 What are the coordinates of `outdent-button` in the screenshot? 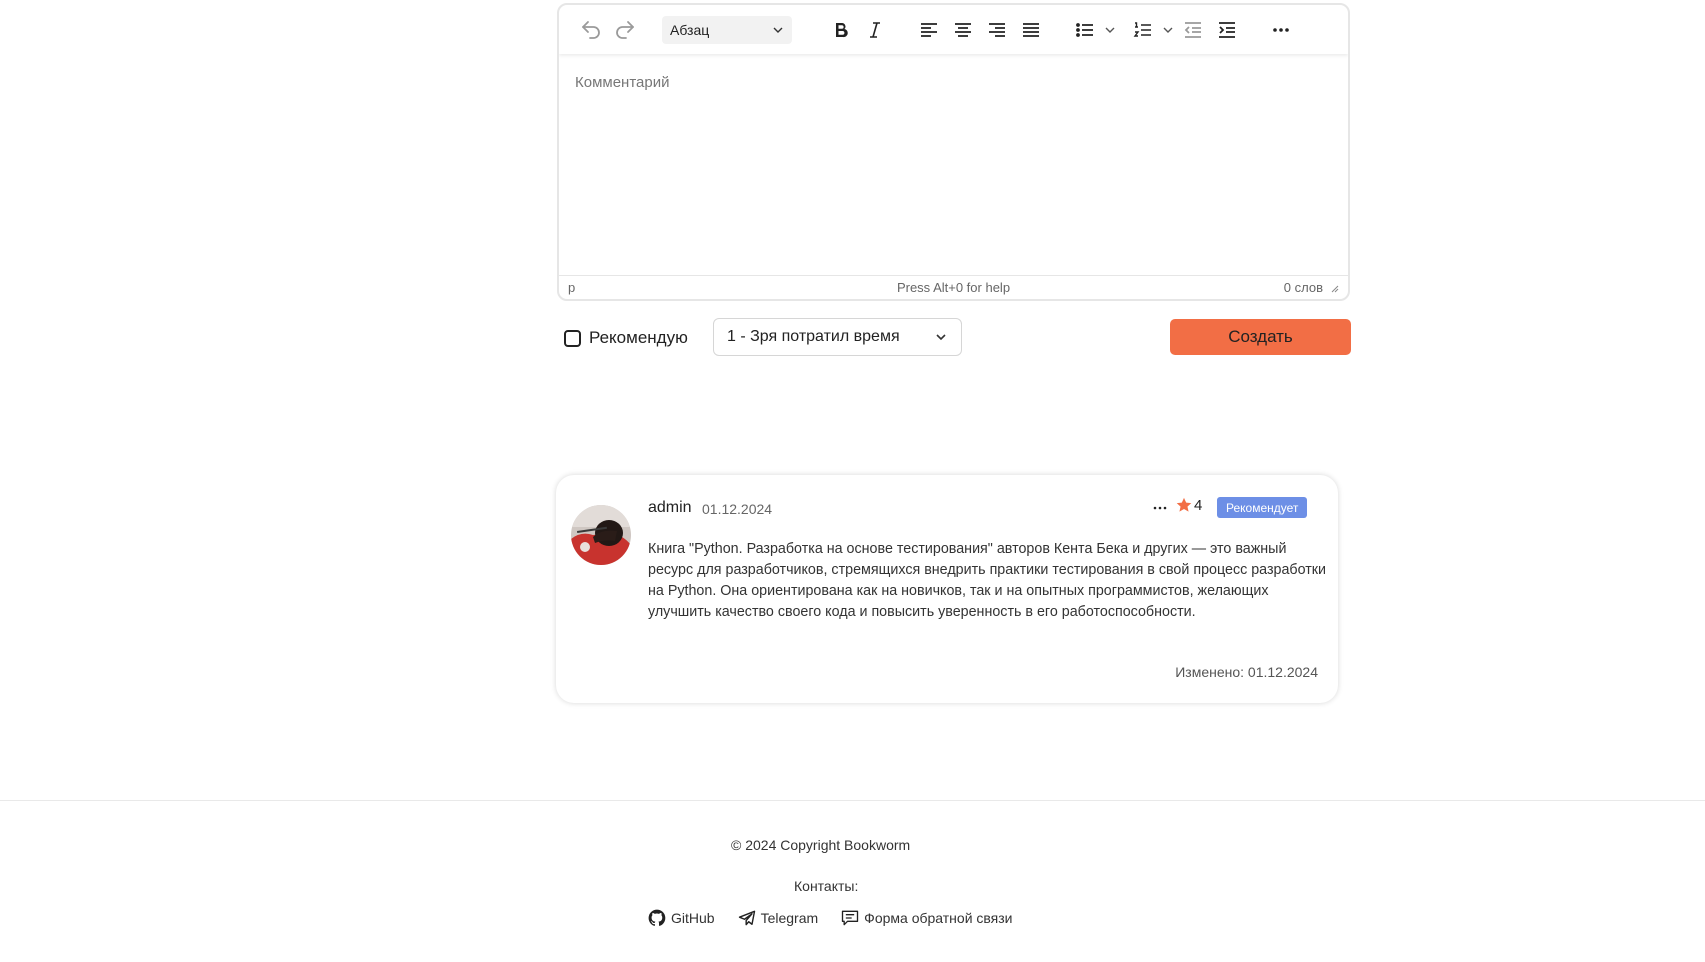 It's located at (1193, 30).